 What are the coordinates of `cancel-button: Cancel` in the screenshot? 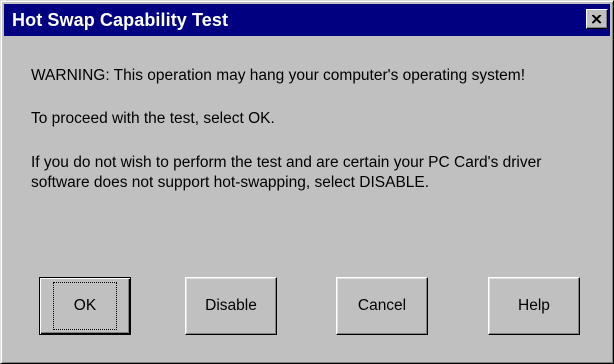 It's located at (382, 306).